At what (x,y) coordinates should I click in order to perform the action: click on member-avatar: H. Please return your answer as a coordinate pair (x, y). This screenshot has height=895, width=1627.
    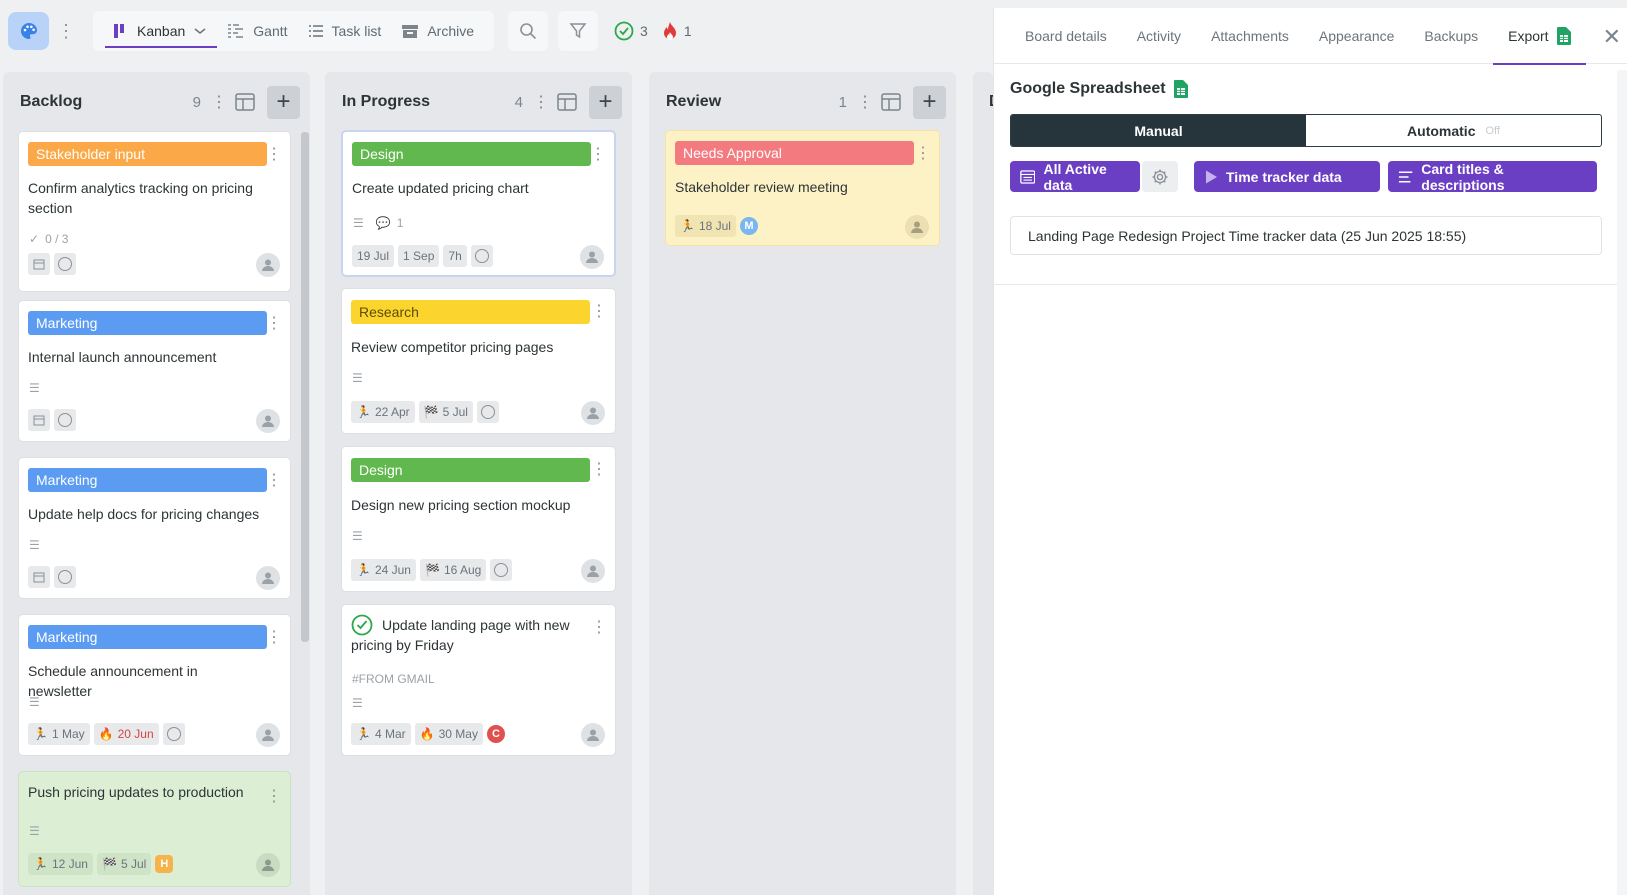
    Looking at the image, I should click on (164, 864).